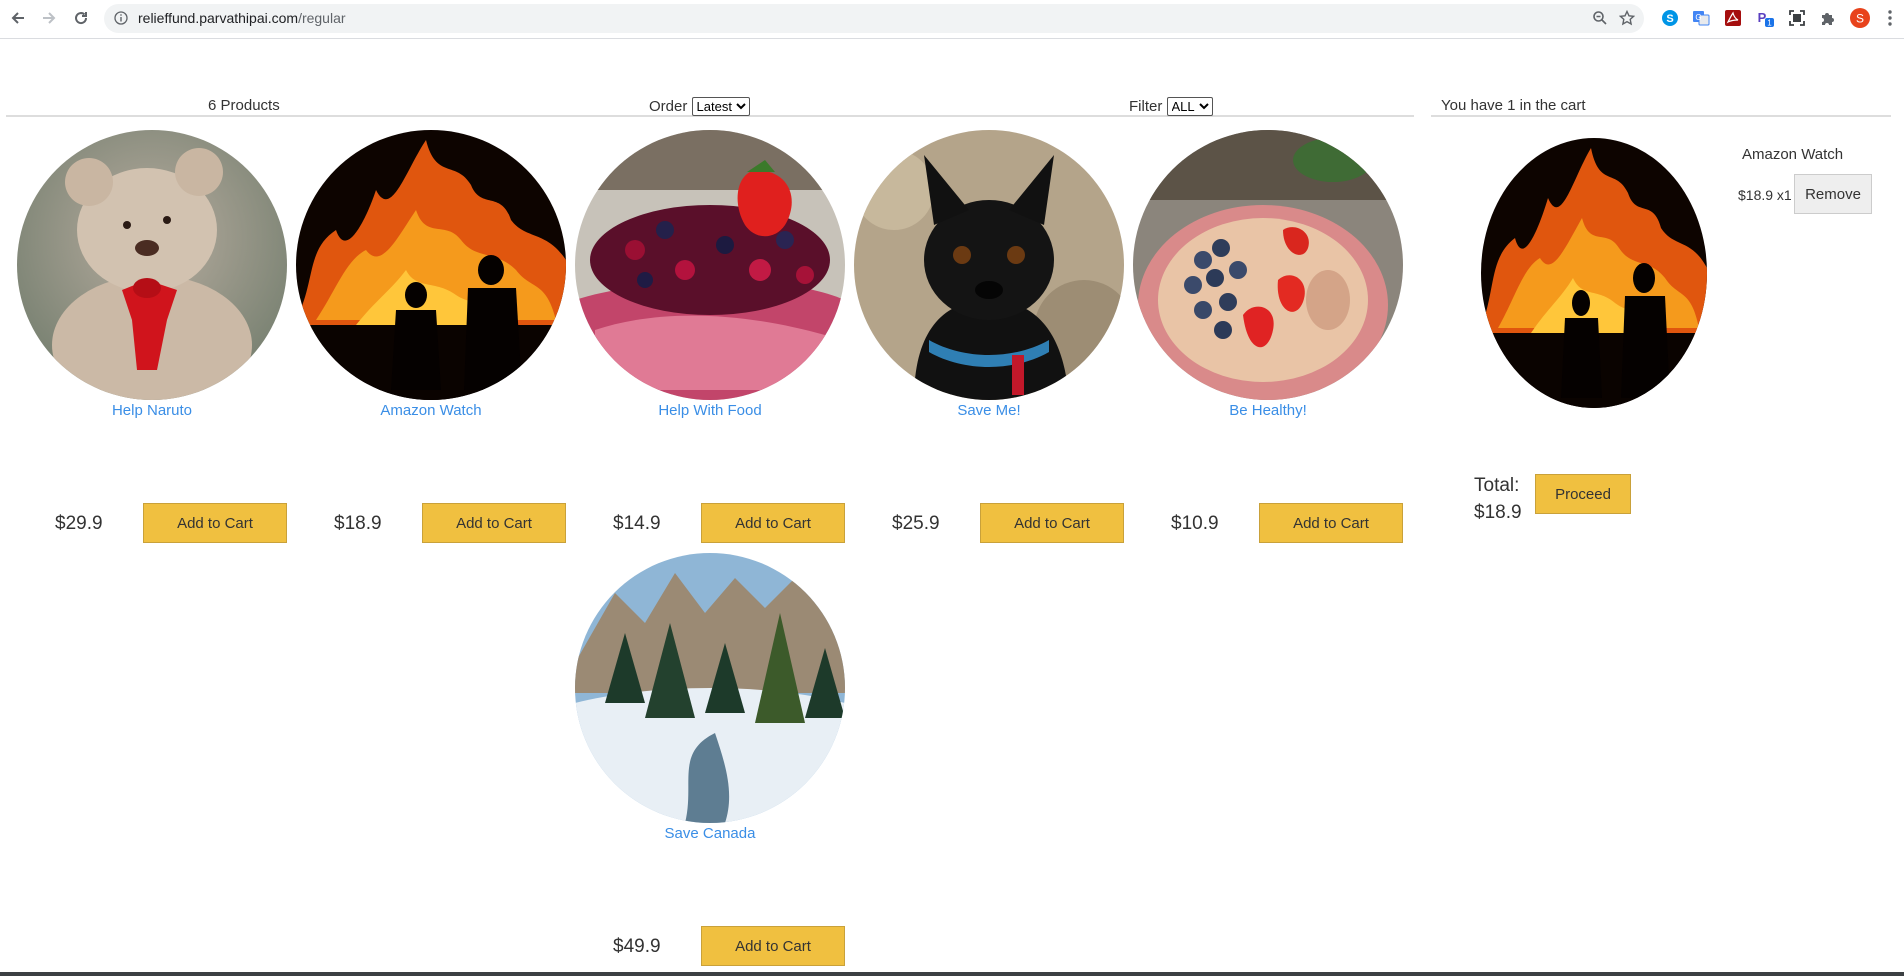 The height and width of the screenshot is (976, 1904). Describe the element at coordinates (637, 523) in the screenshot. I see `product-price: $14.9` at that location.